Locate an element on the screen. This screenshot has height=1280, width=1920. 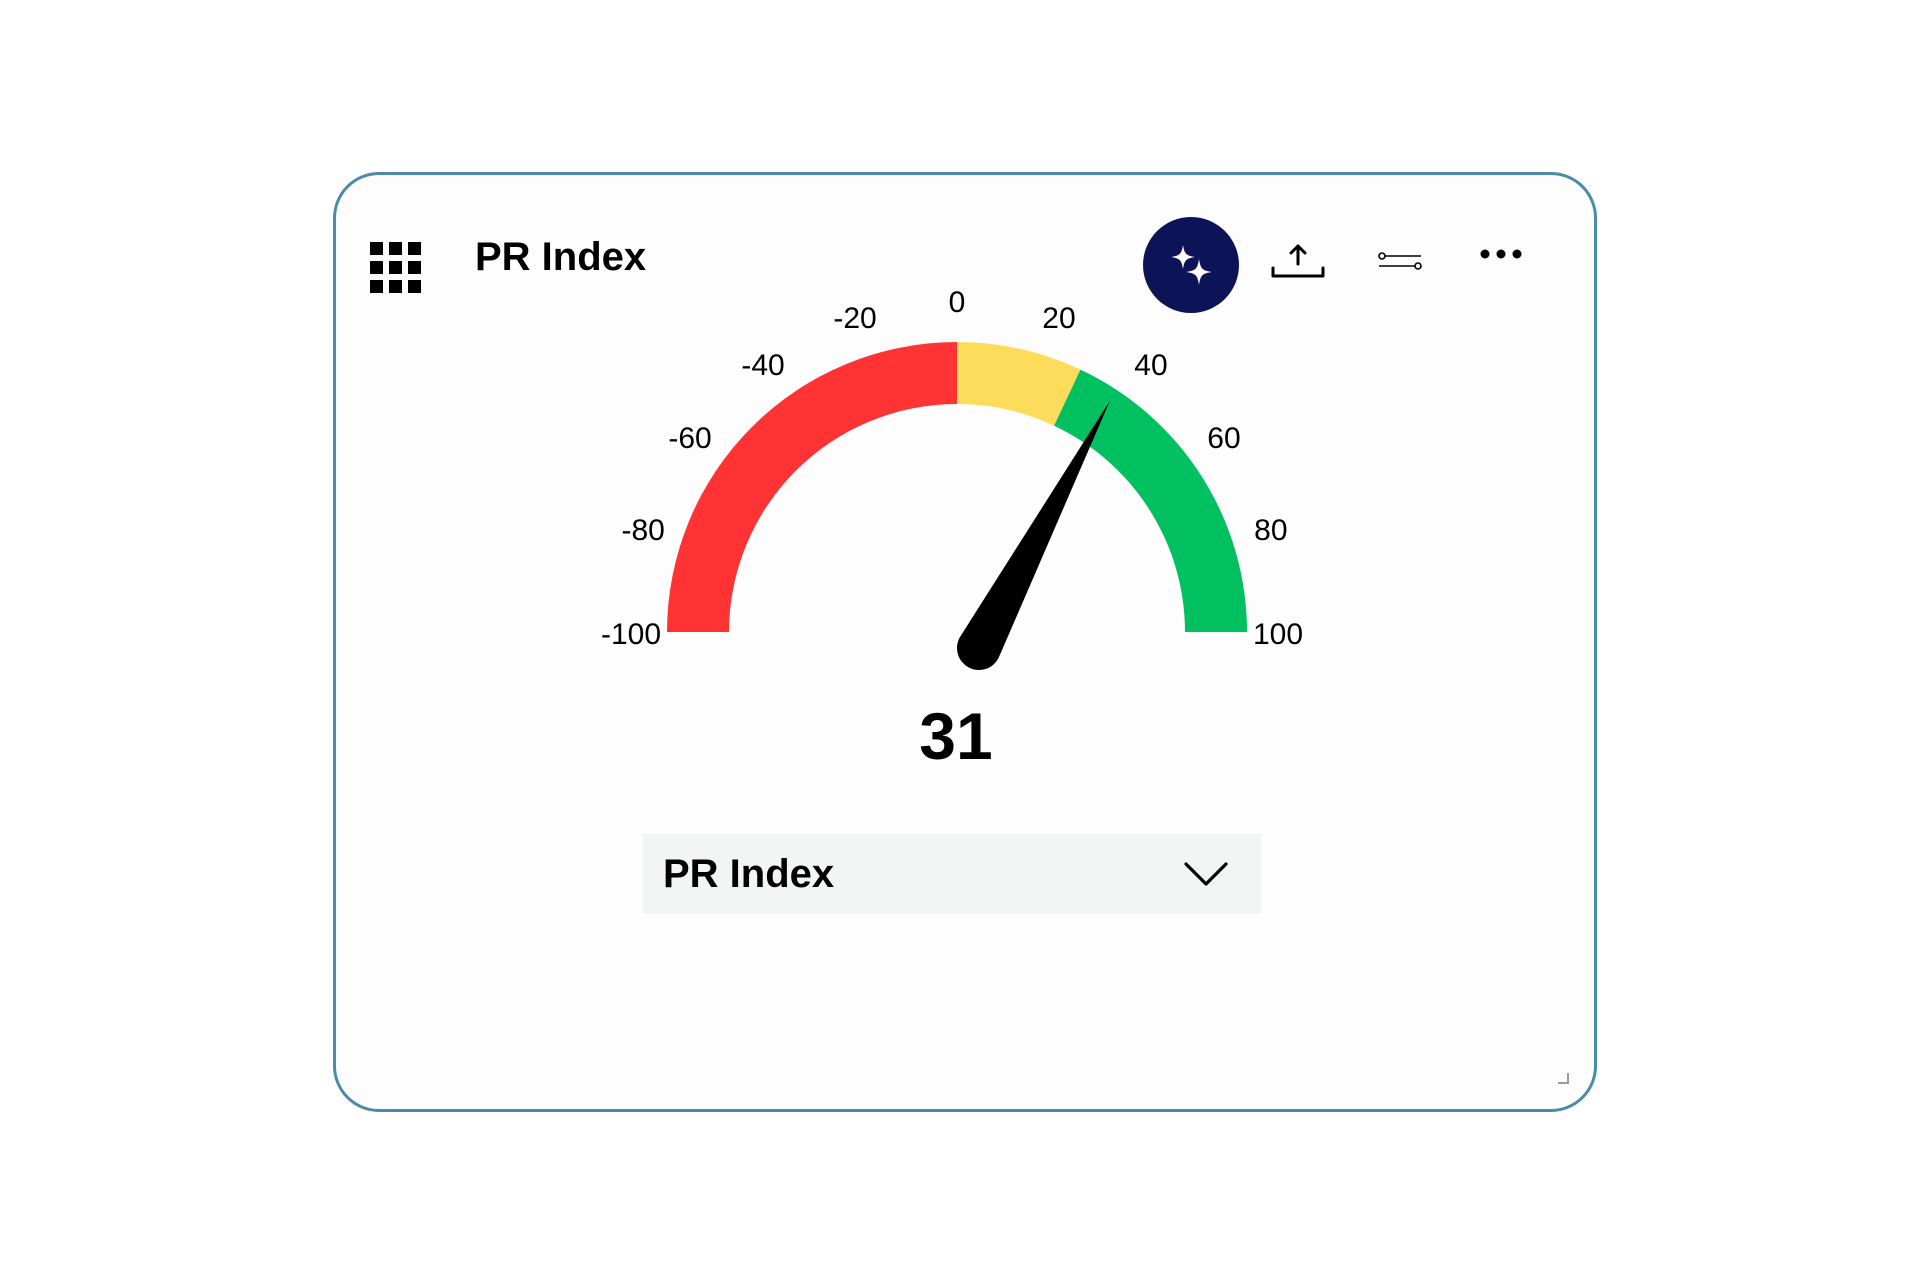
upload-icon is located at coordinates (1298, 261).